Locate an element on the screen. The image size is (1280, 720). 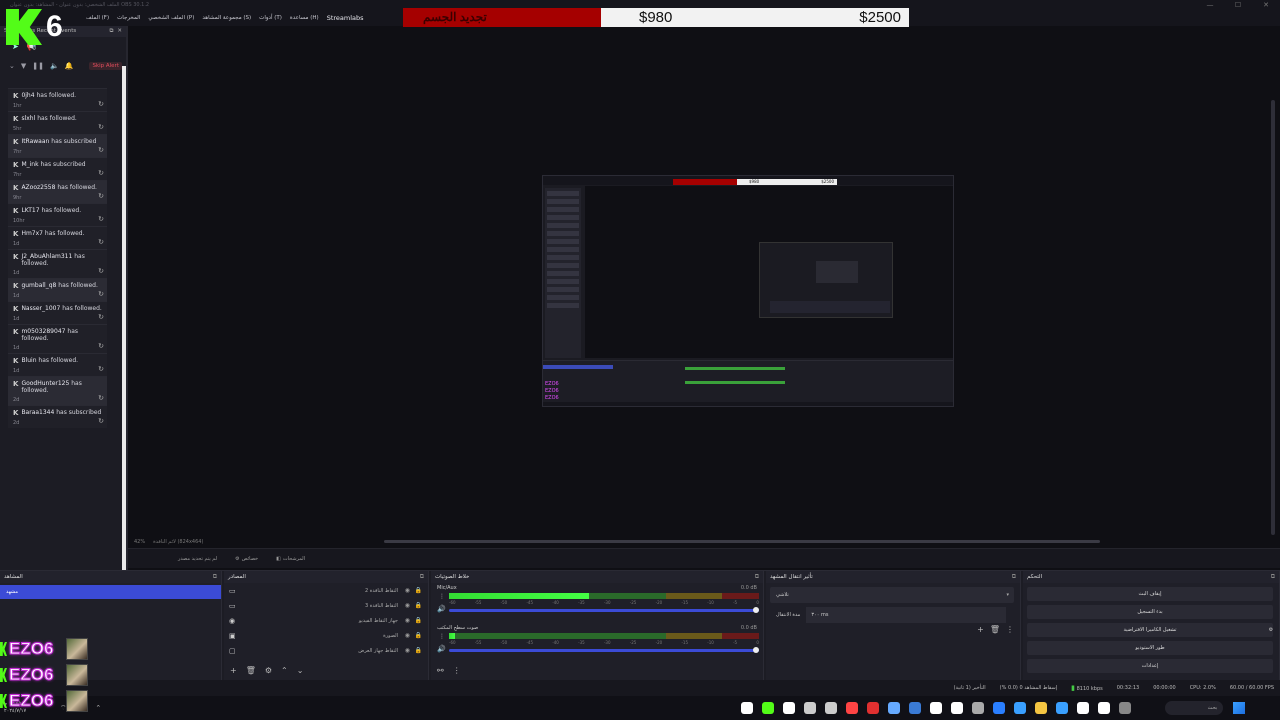
menu-outputs: المخرجات is located at coordinates (128, 18).